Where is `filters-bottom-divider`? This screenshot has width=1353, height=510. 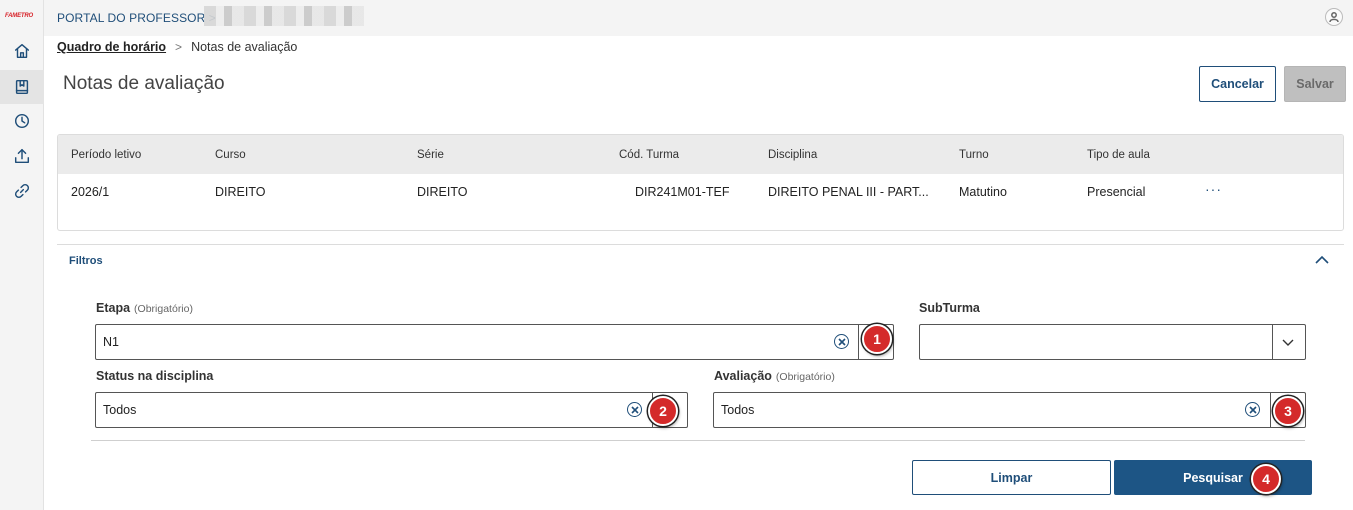 filters-bottom-divider is located at coordinates (698, 440).